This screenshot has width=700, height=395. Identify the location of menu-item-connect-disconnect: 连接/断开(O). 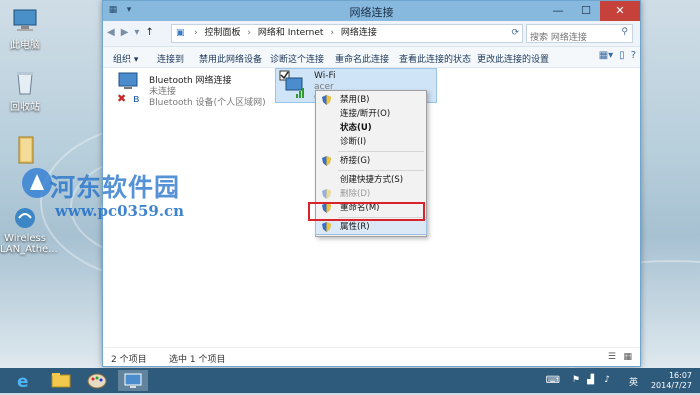
(371, 114).